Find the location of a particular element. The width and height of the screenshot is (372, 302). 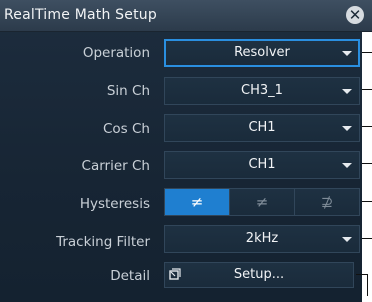

title-bar: RealTime Math Setup ✕ is located at coordinates (186, 16).